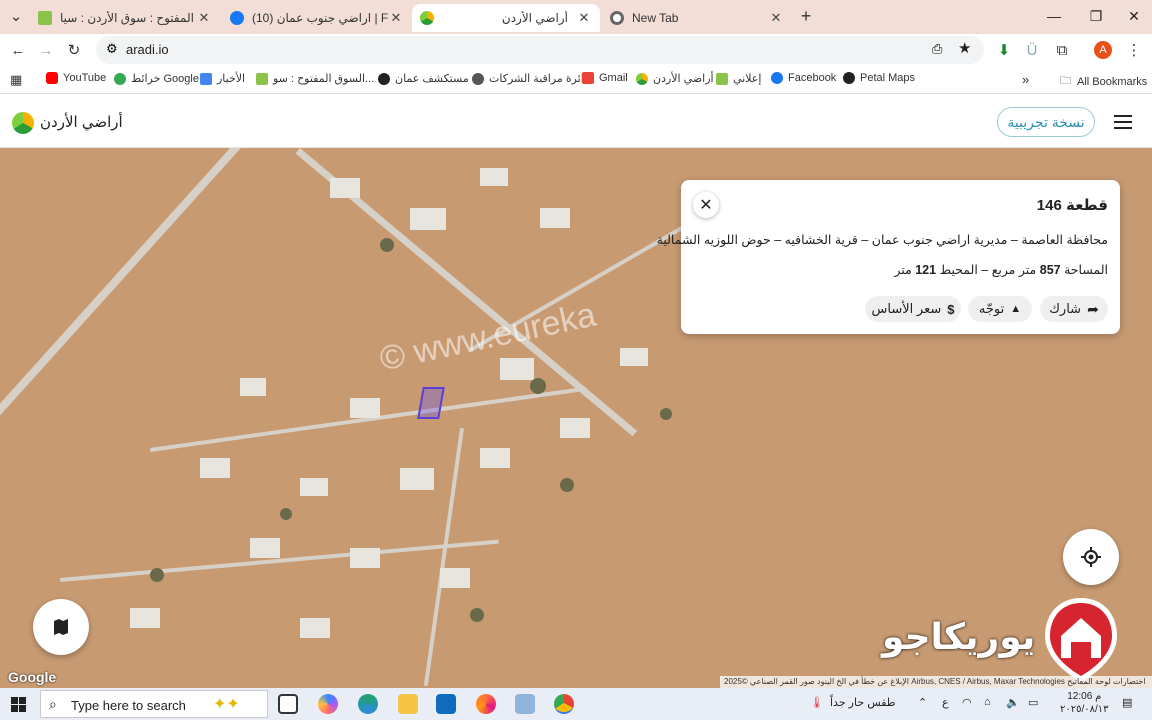 The height and width of the screenshot is (720, 1152). What do you see at coordinates (1133, 16) in the screenshot?
I see `close-window-icon: ✕` at bounding box center [1133, 16].